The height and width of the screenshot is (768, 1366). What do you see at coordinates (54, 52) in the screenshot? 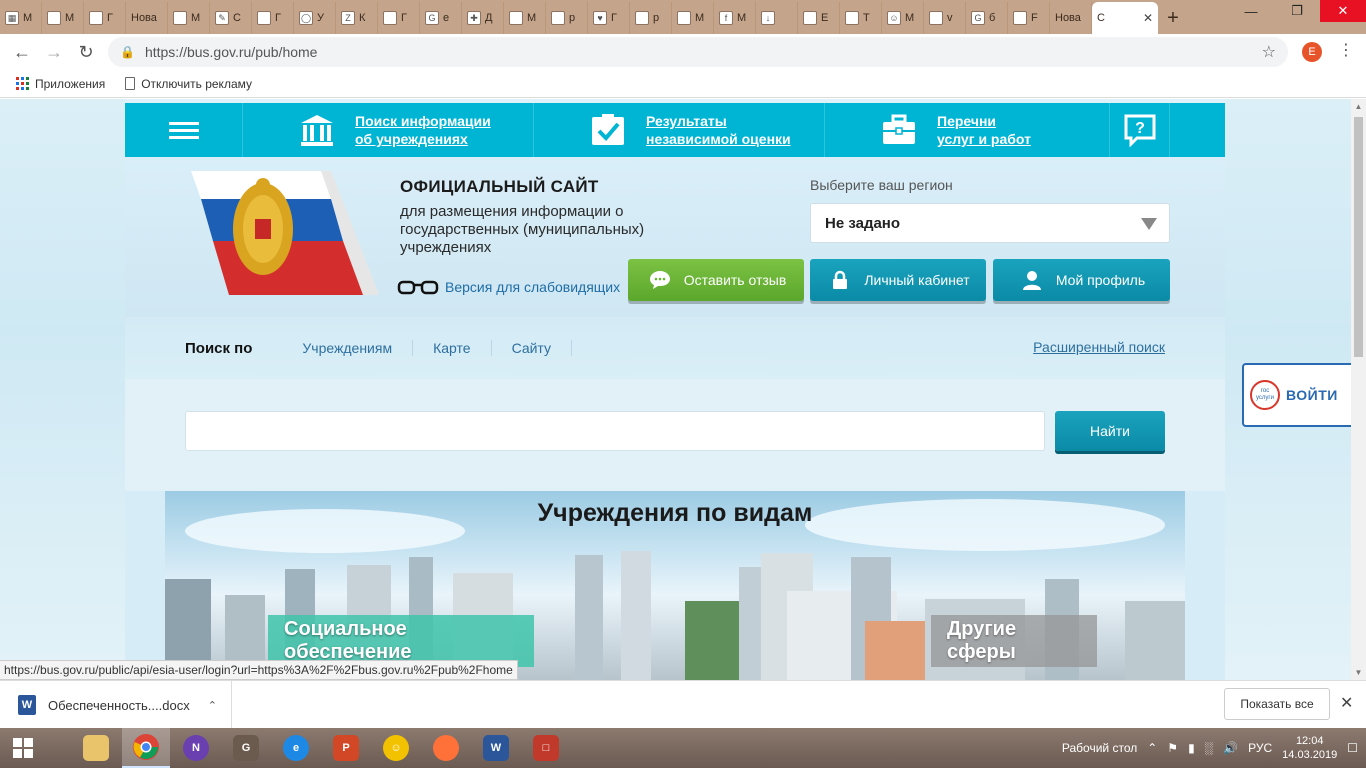
I see `forward-icon: →` at bounding box center [54, 52].